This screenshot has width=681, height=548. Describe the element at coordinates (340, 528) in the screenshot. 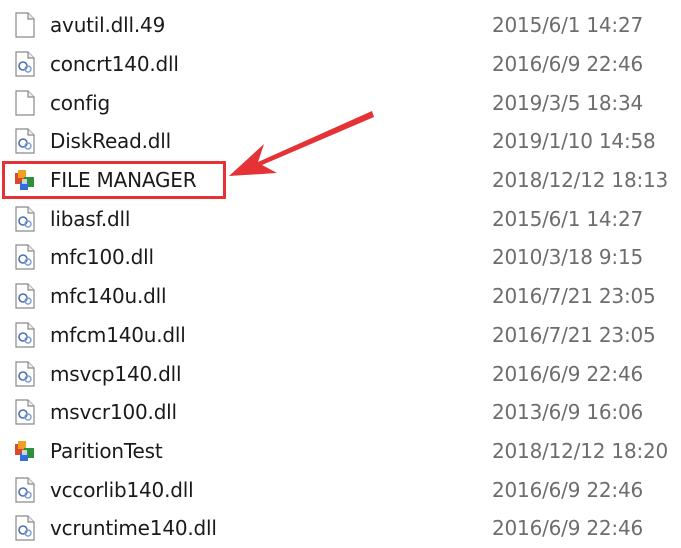

I see `file-row: vcruntime140.dll 2016/6/9 22:46` at that location.